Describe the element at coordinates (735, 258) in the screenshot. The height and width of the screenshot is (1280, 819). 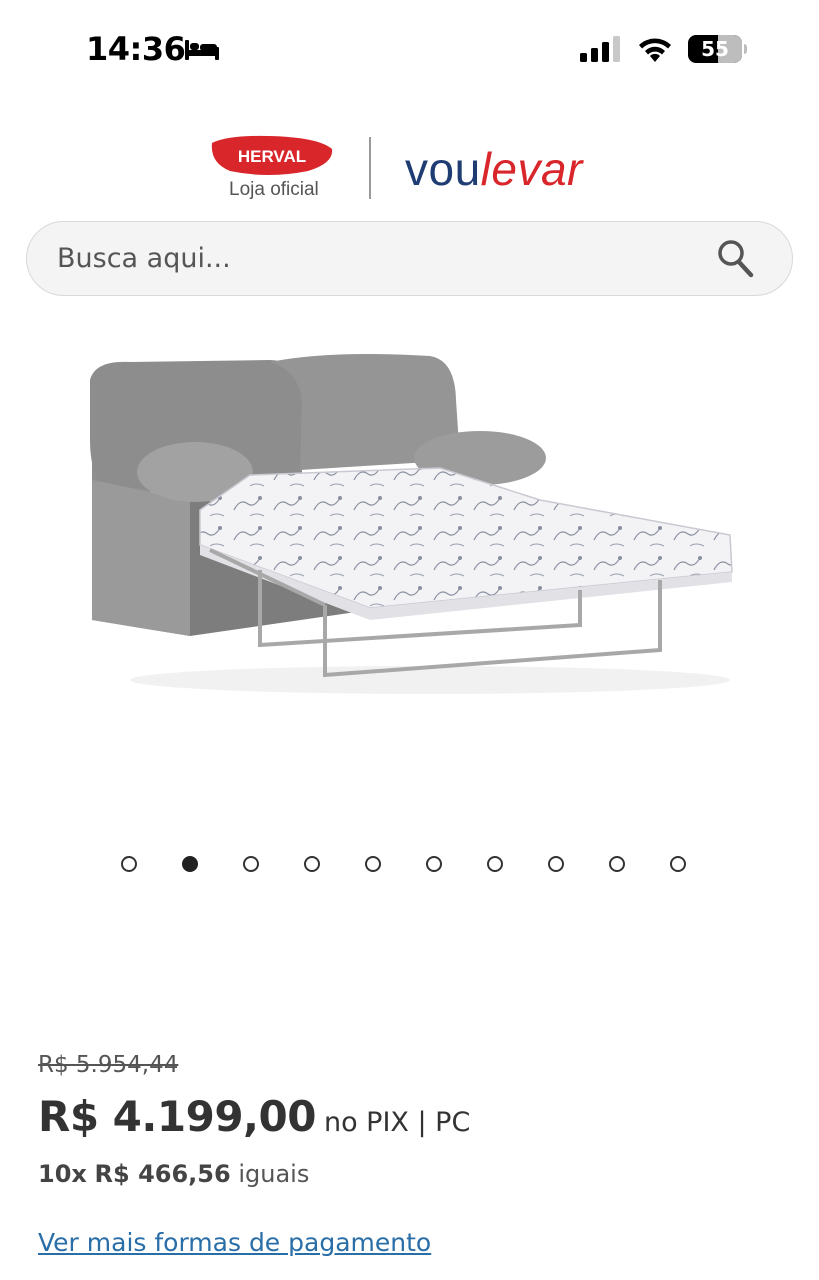
I see `search-icon` at that location.